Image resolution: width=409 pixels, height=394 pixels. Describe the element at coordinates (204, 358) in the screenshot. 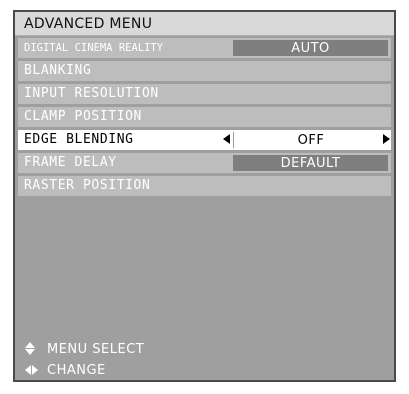

I see `menu-footer: MENU SELECT CHANGE` at that location.